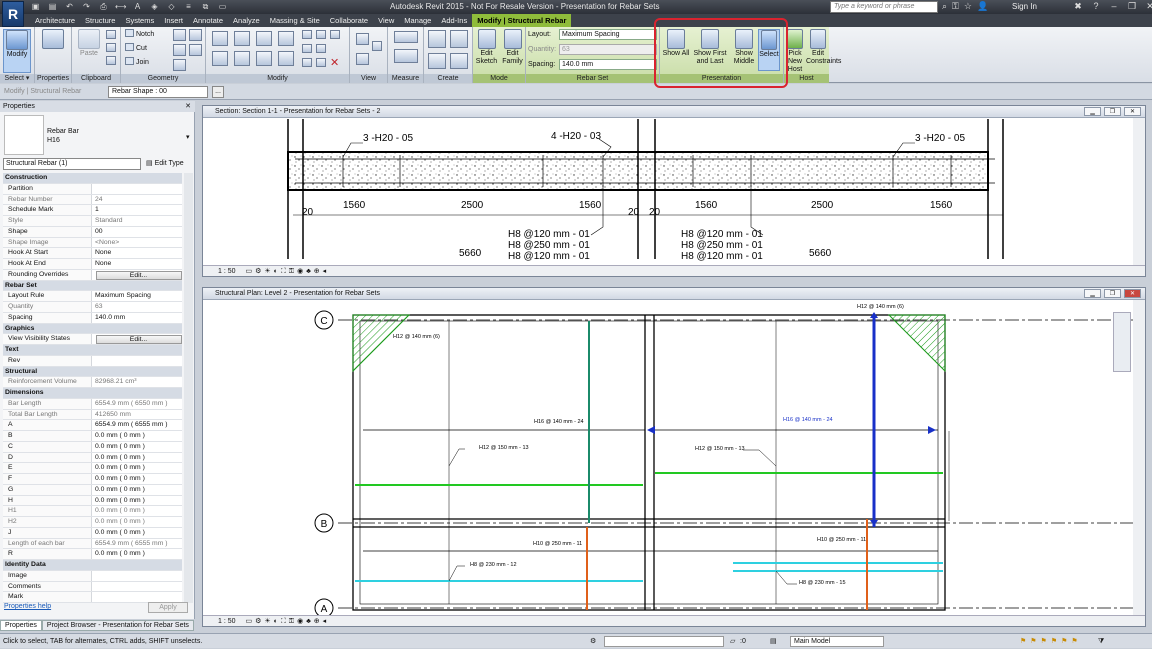 The width and height of the screenshot is (1152, 649). I want to click on redo-icon: ↷, so click(86, 7).